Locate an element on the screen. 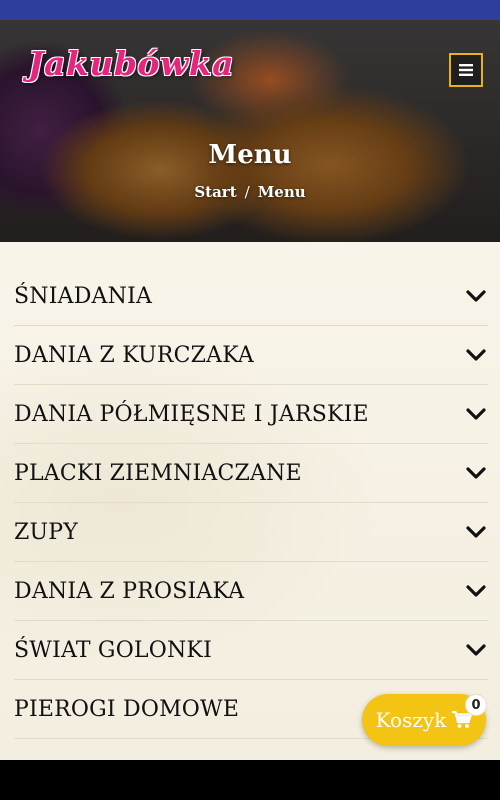 Image resolution: width=500 pixels, height=800 pixels. category-row: ZUPY is located at coordinates (251, 532).